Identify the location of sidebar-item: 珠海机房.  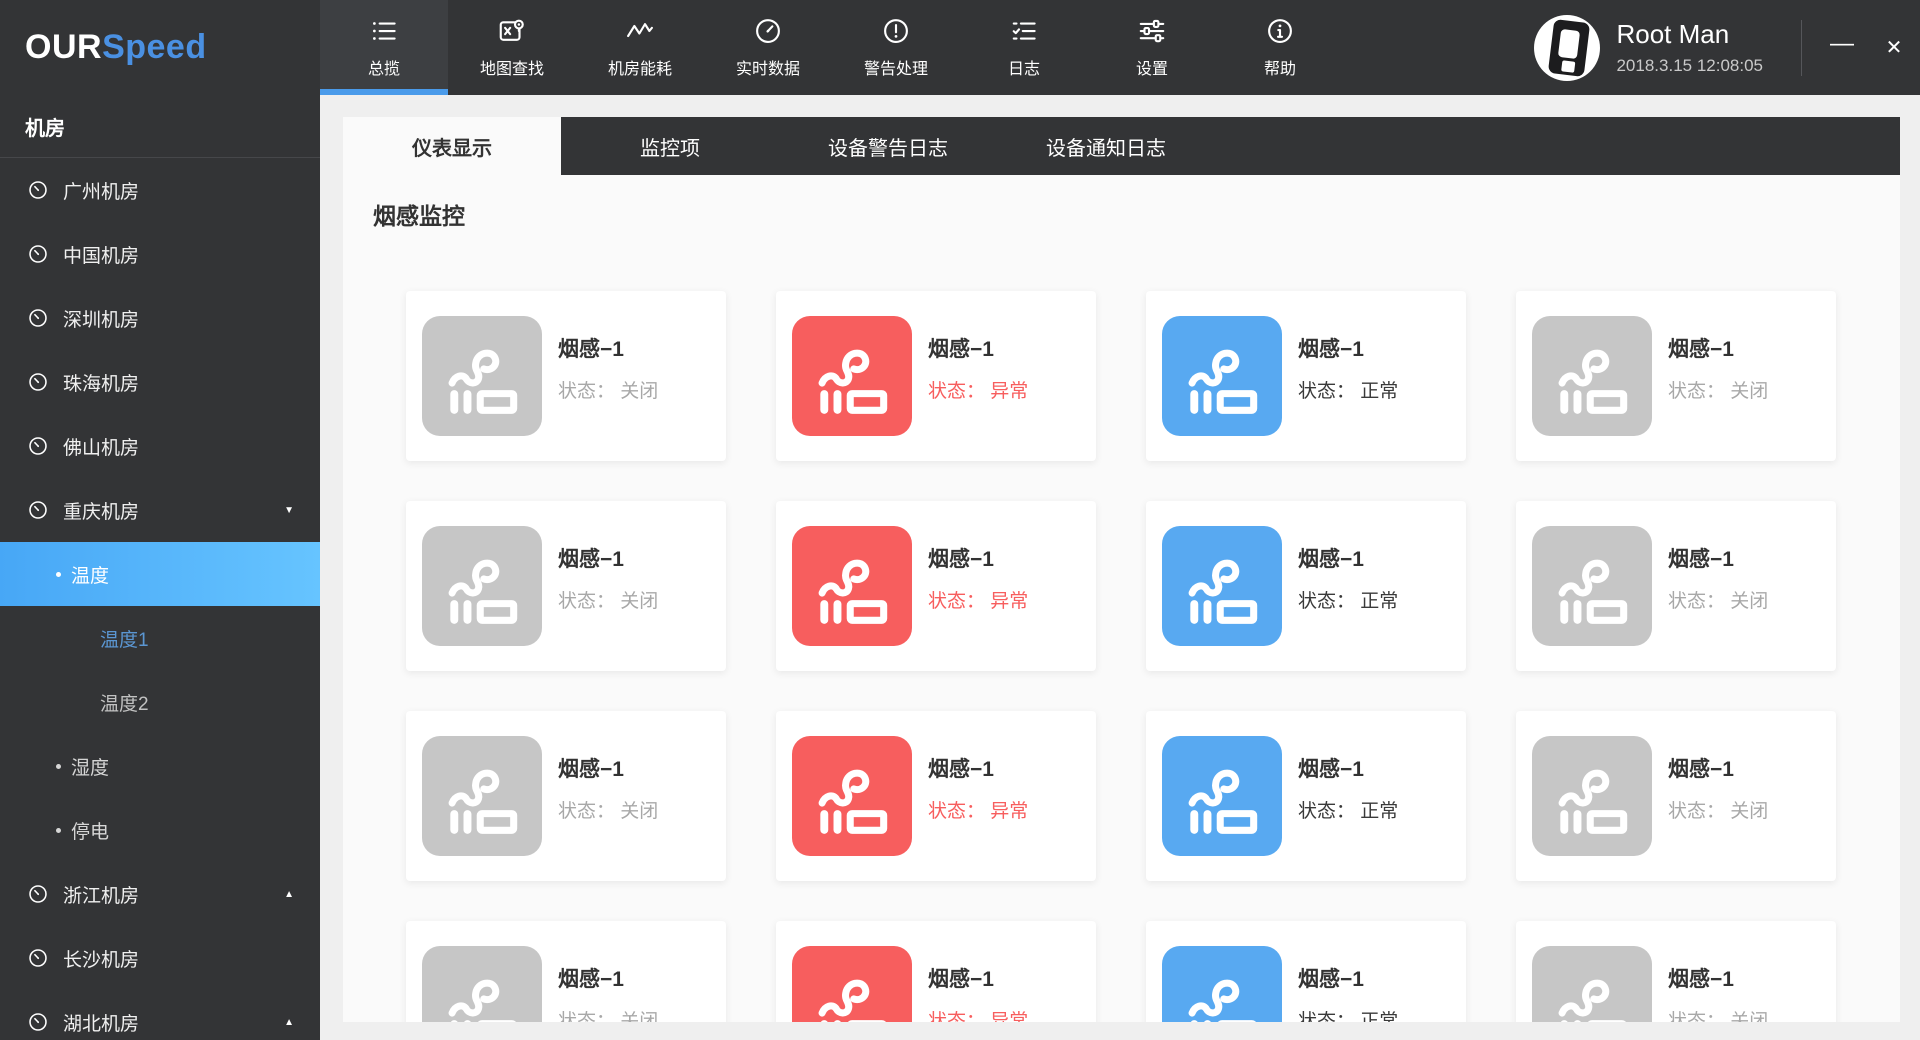
(160, 382).